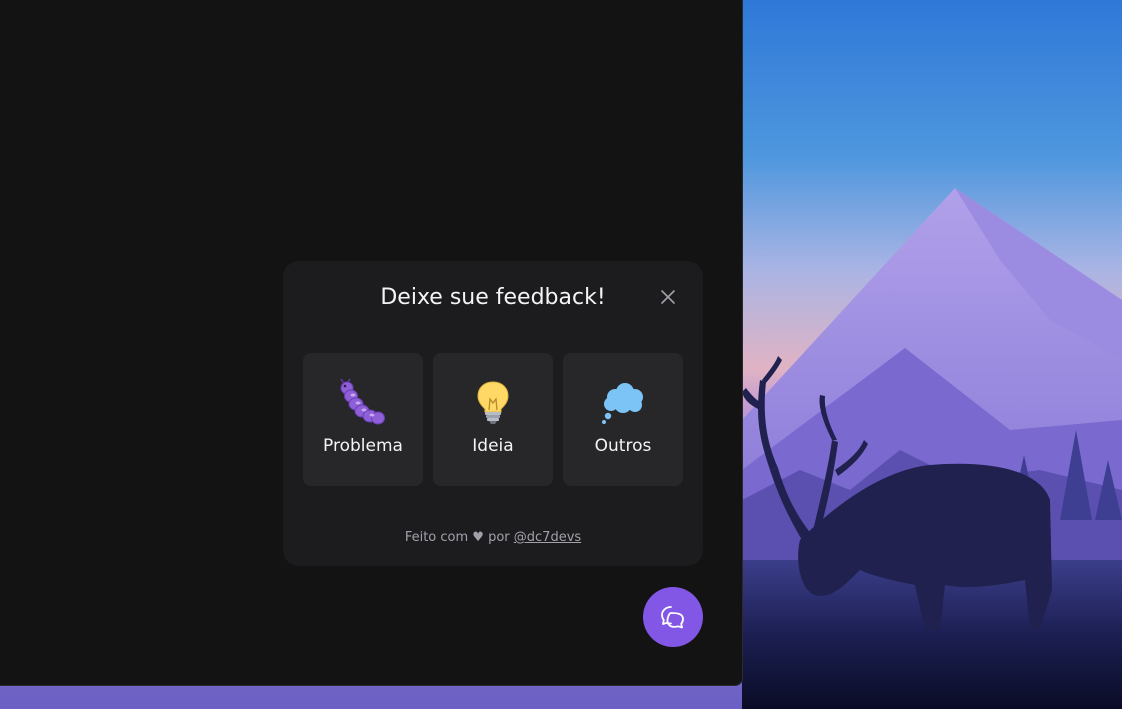 The image size is (1122, 709). What do you see at coordinates (622, 403) in the screenshot?
I see `thought-cloud-icon` at bounding box center [622, 403].